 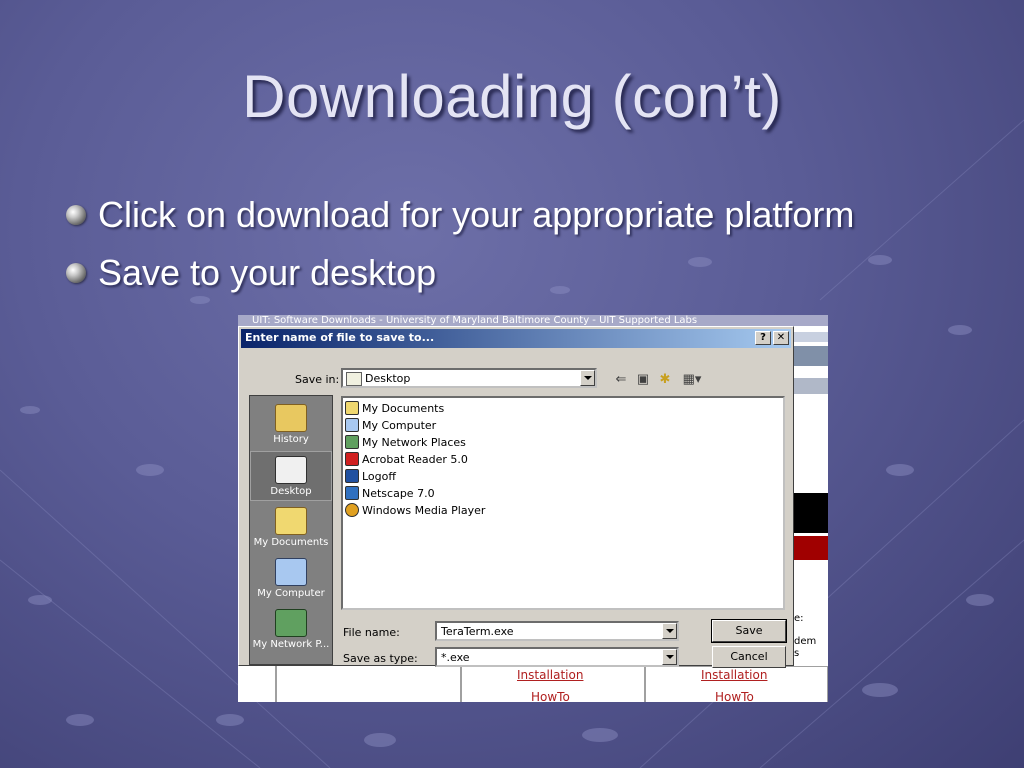 I want to click on file-label: Netscape 7.0, so click(x=398, y=493).